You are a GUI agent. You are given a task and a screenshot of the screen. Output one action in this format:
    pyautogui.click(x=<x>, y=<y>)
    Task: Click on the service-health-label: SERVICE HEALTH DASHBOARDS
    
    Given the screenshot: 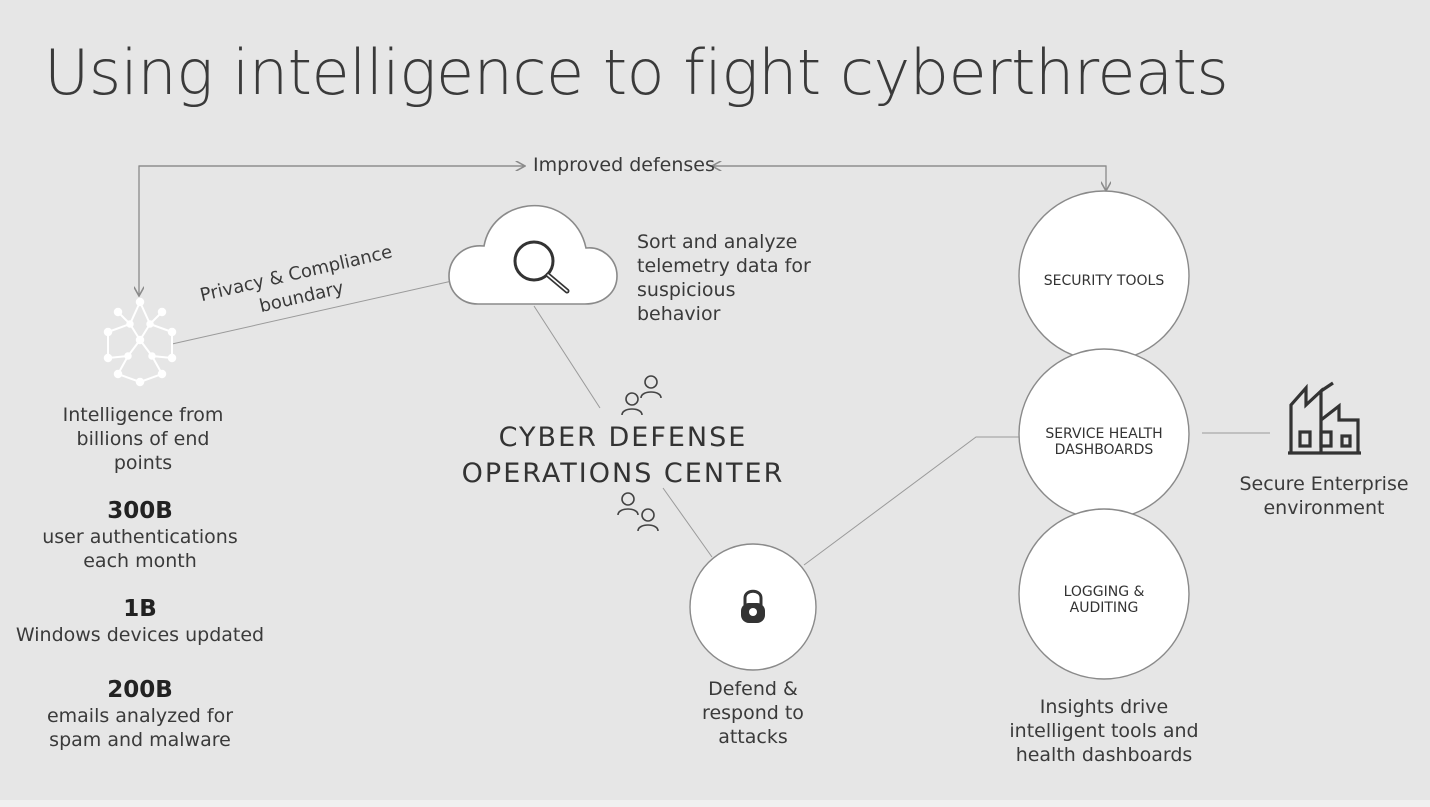 What is the action you would take?
    pyautogui.click(x=1104, y=442)
    